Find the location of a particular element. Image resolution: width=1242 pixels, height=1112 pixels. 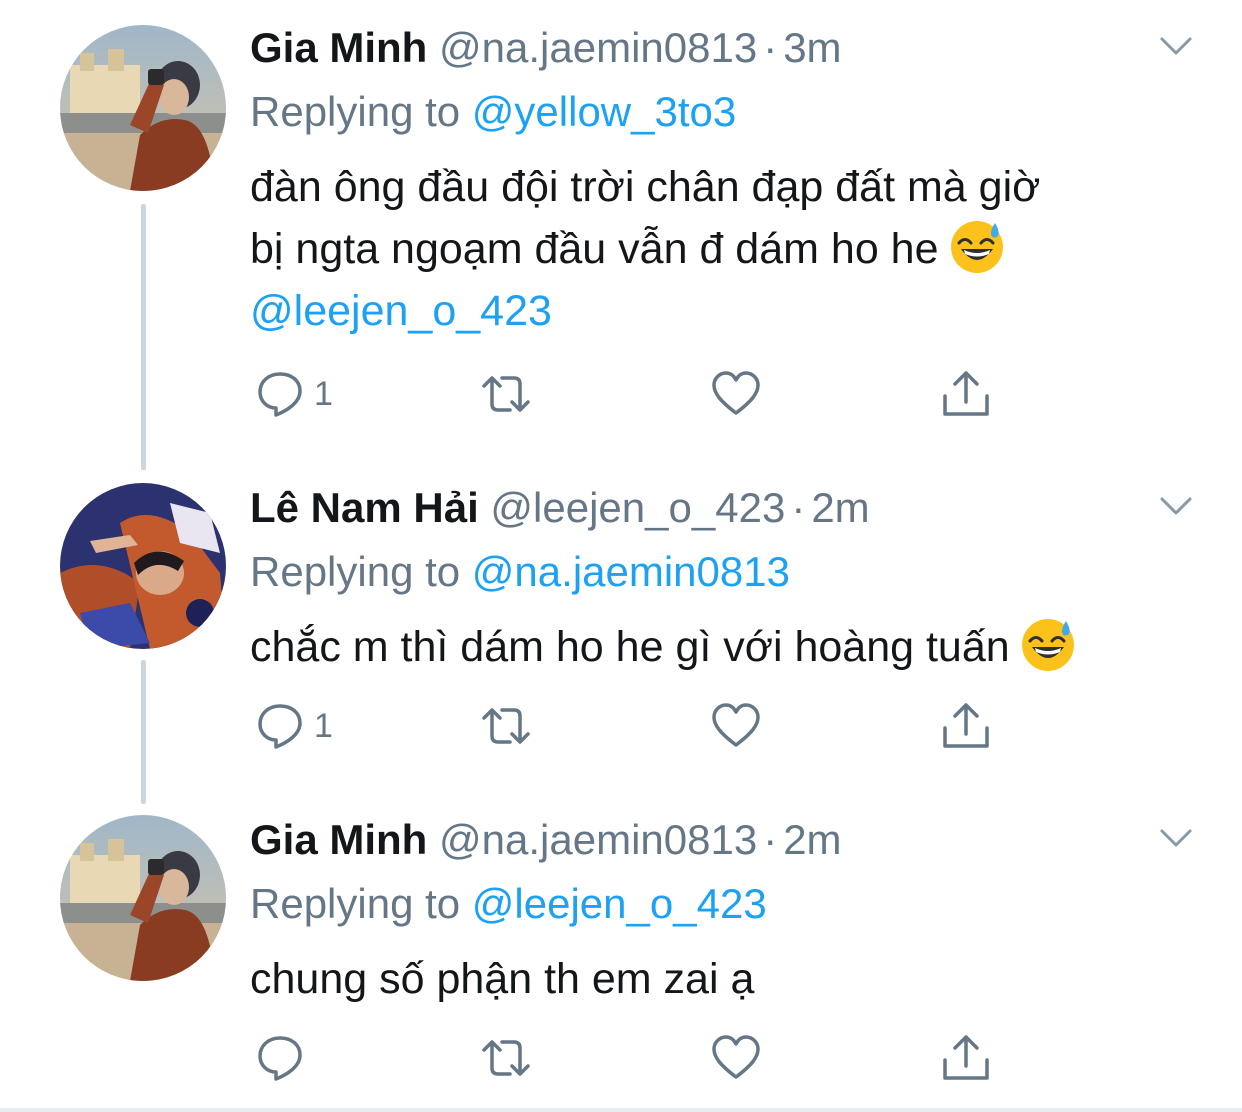

tweet-text: chắc m thì dám ho he gì với hoàng tuấn is located at coordinates (730, 647).